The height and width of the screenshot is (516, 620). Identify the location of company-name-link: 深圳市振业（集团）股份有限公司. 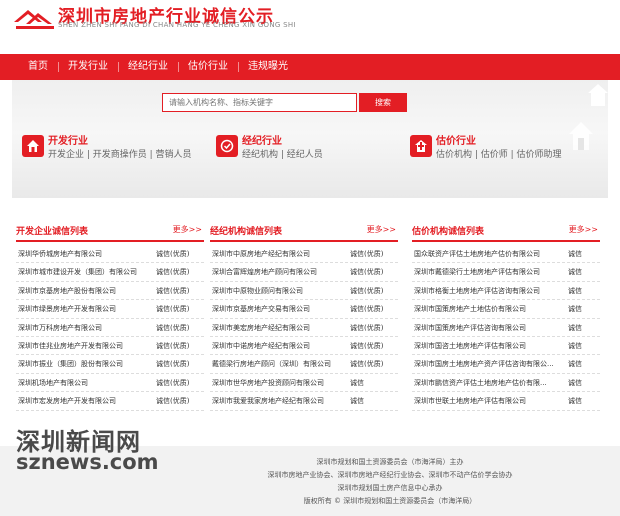
(70, 364).